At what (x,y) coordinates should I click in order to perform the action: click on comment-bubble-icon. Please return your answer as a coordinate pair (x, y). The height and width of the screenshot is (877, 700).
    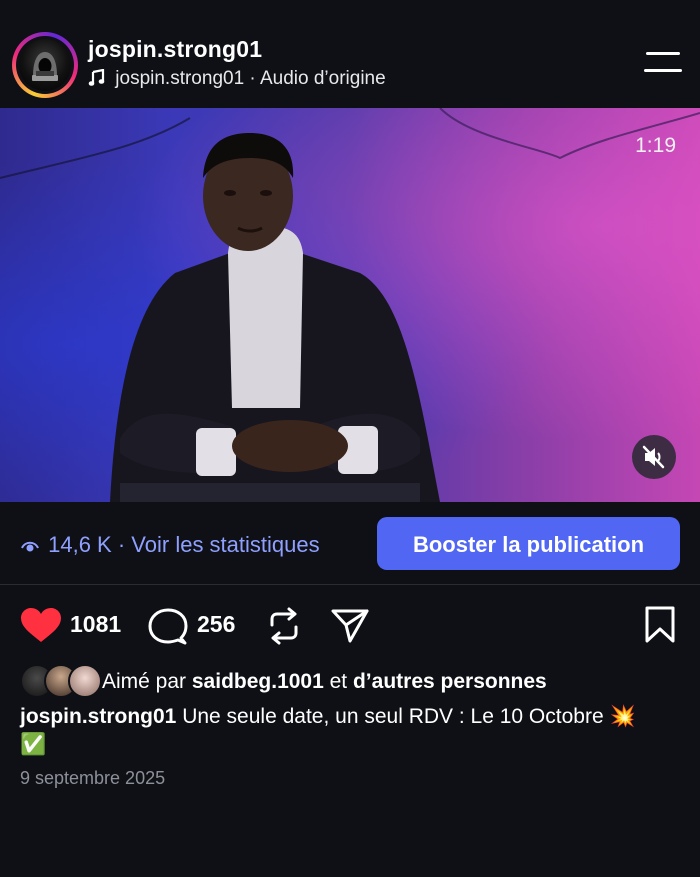
    Looking at the image, I should click on (168, 626).